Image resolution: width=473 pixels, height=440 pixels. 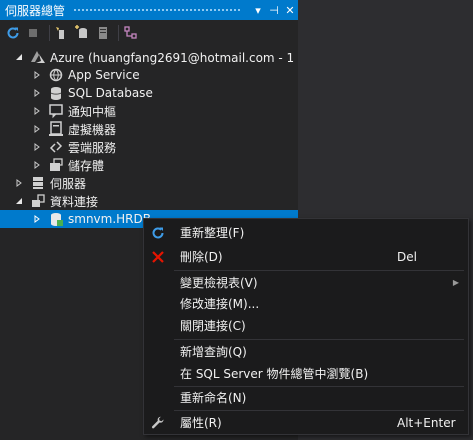 What do you see at coordinates (38, 57) in the screenshot?
I see `azure-icon` at bounding box center [38, 57].